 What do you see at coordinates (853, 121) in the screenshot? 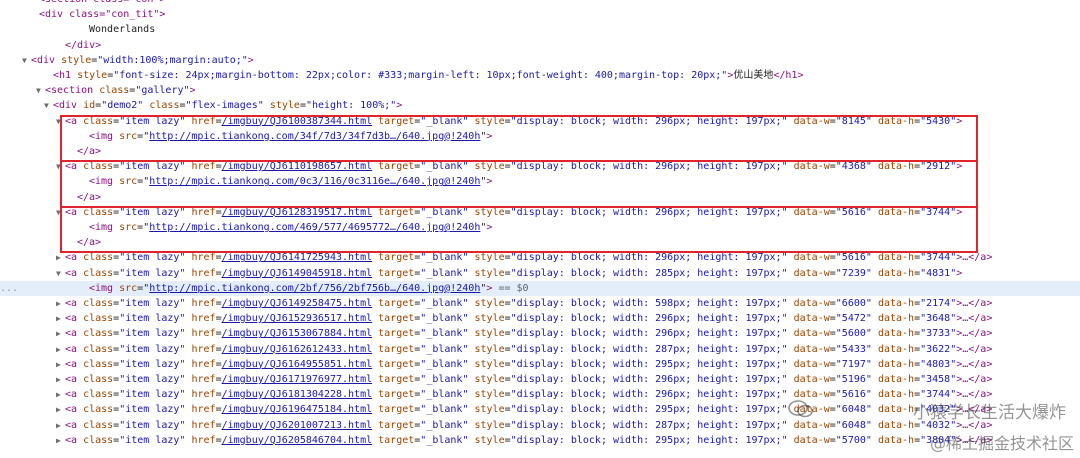
I see `attr-value: "8145"` at bounding box center [853, 121].